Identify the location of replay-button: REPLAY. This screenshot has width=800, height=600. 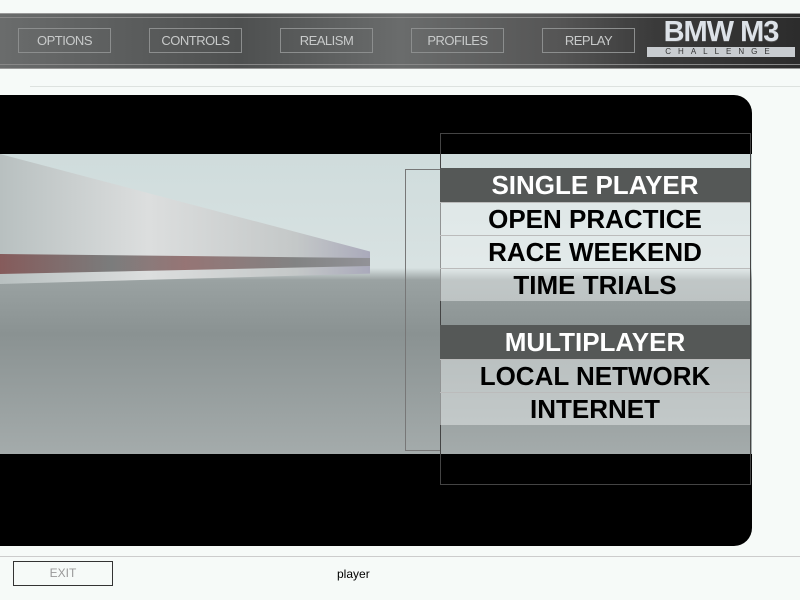
(588, 40).